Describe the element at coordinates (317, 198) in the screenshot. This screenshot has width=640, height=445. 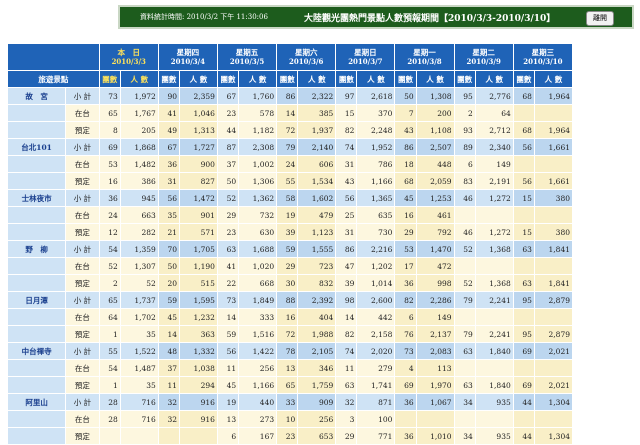
I see `people-count-cell: 1,602` at that location.